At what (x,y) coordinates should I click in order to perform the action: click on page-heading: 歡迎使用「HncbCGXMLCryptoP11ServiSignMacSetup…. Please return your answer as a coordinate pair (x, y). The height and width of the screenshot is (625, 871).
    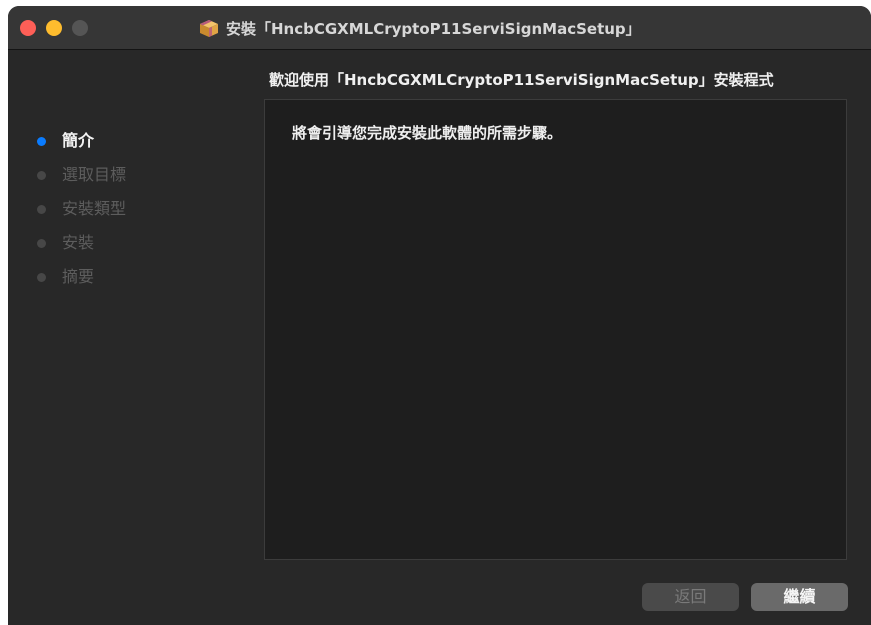
    Looking at the image, I should click on (521, 80).